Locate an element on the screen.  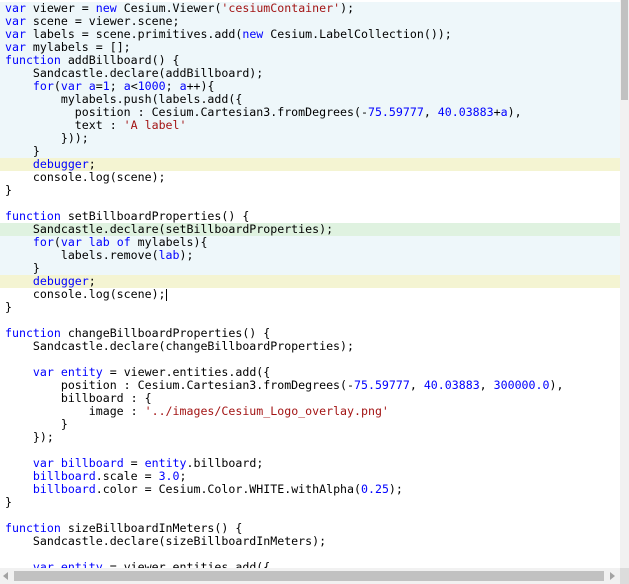
code-token: debugger is located at coordinates (60, 164).